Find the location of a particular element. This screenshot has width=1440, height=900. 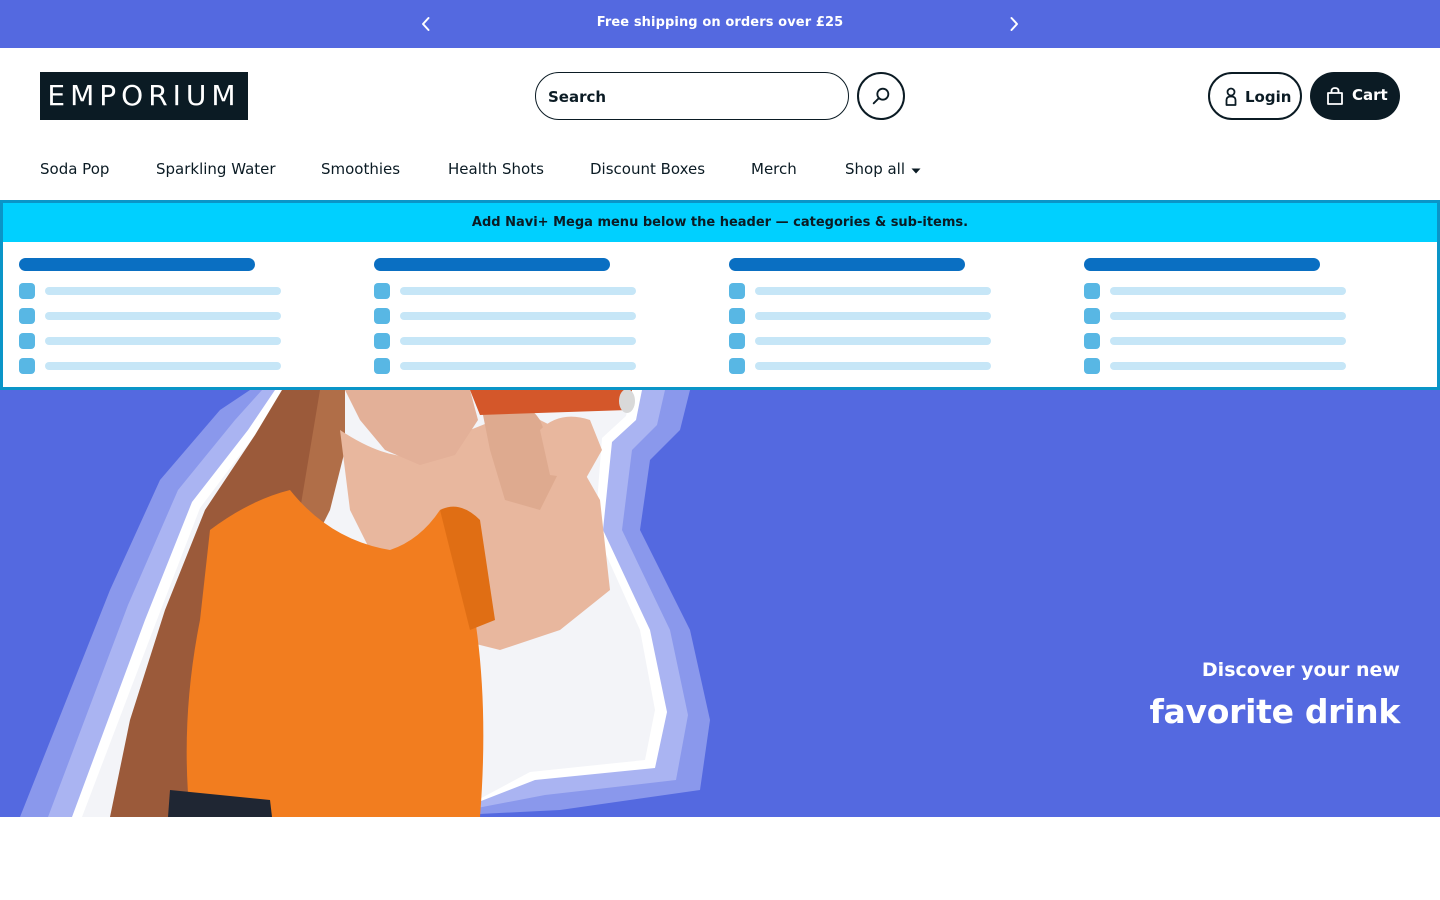

announcement-next-button is located at coordinates (1014, 24).